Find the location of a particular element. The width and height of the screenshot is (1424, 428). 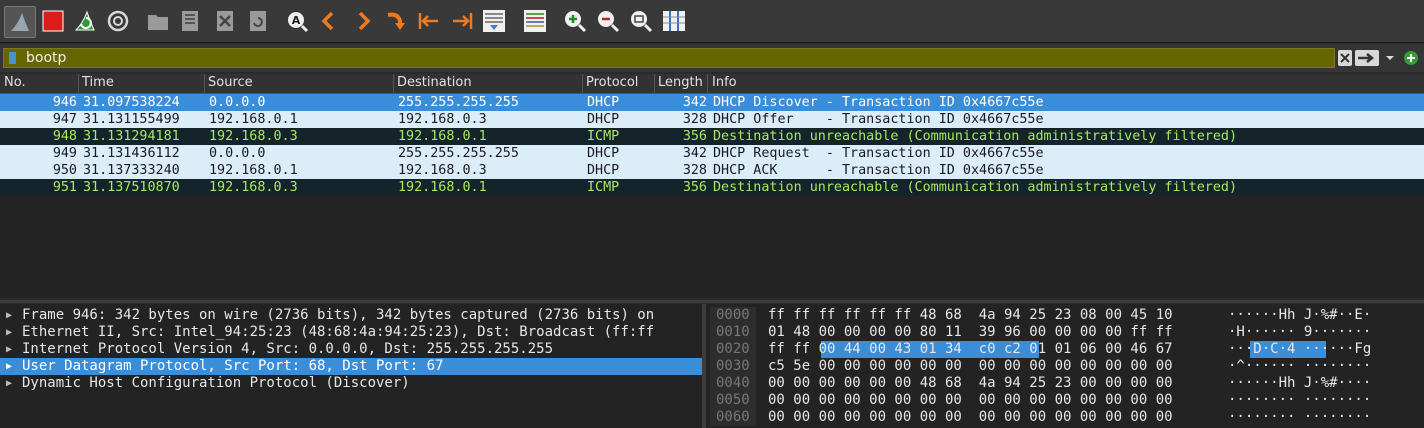

stop-icon is located at coordinates (53, 21).